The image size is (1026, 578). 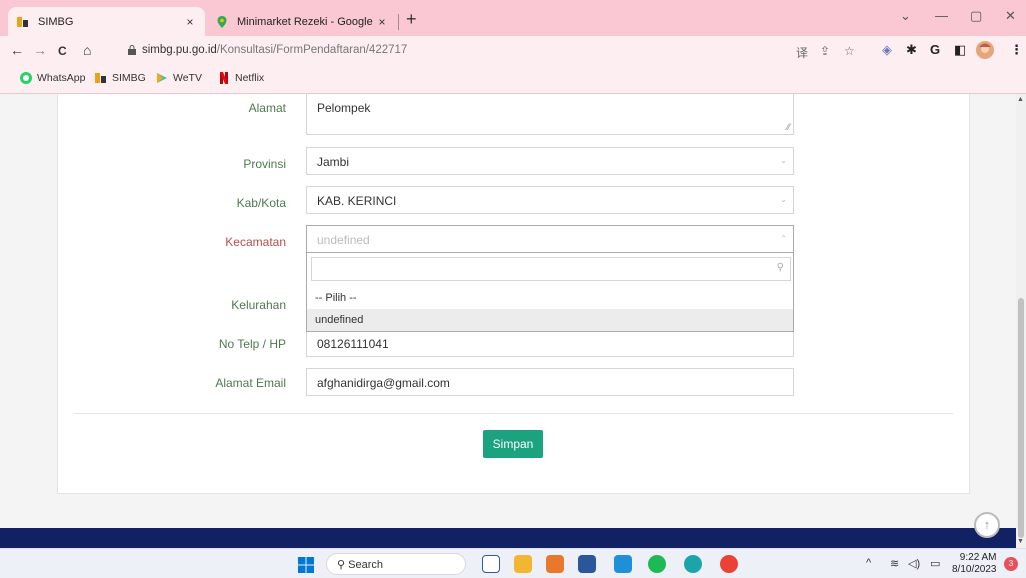 What do you see at coordinates (267, 108) in the screenshot?
I see `label-alamat: Alamat` at bounding box center [267, 108].